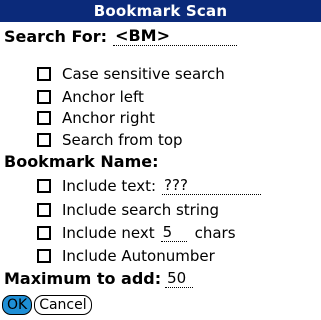  What do you see at coordinates (160, 96) in the screenshot?
I see `checkbox-anchor-left: Anchor left` at bounding box center [160, 96].